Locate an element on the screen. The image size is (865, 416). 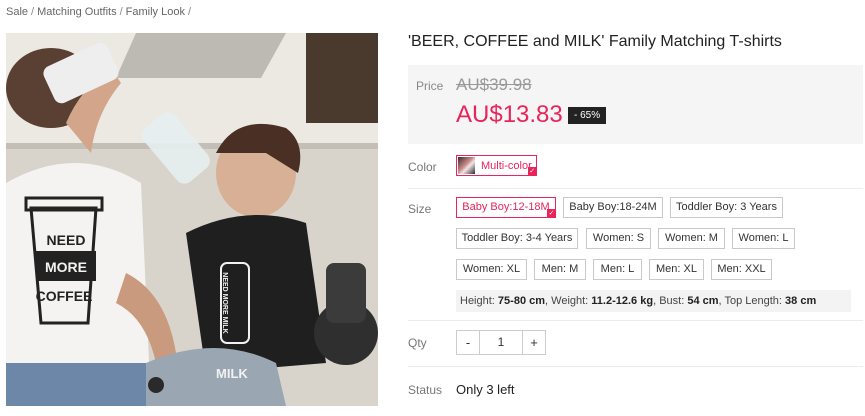
size-option-men-xxl: Men: XXL is located at coordinates (741, 269).